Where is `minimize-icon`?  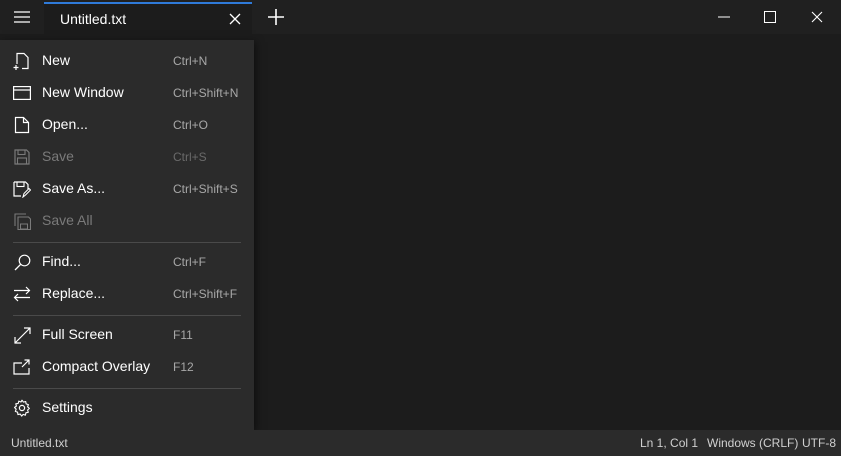 minimize-icon is located at coordinates (724, 17).